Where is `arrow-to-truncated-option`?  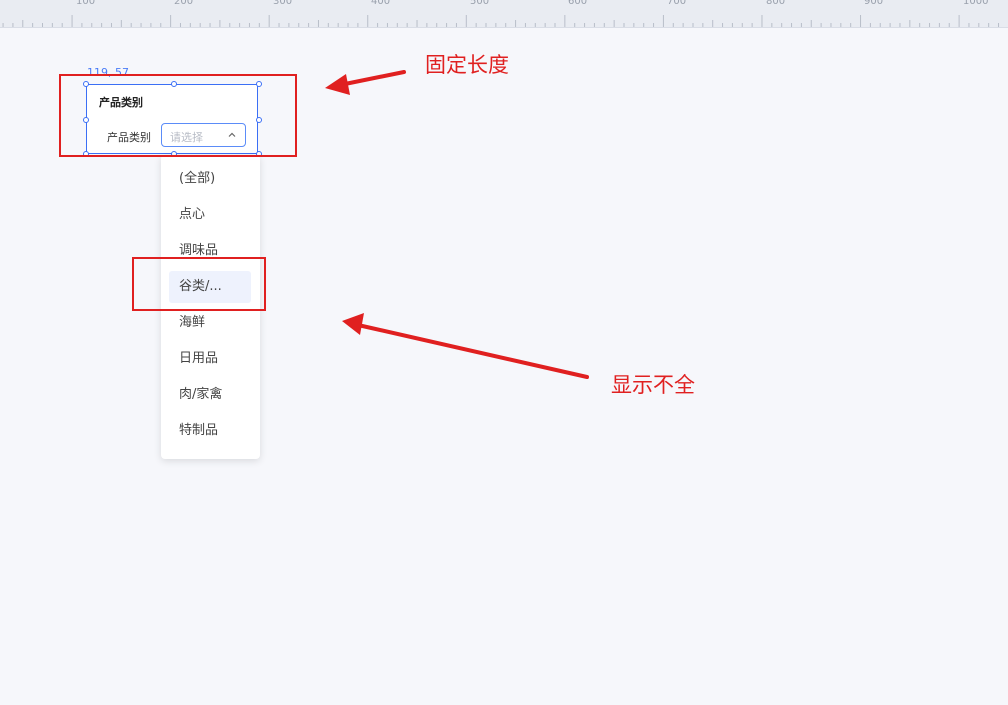 arrow-to-truncated-option is located at coordinates (465, 346).